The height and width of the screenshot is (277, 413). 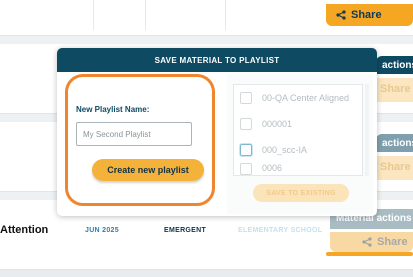 I want to click on modal-header: SAVE MATERIAL TO PLAYLIST, so click(x=217, y=60).